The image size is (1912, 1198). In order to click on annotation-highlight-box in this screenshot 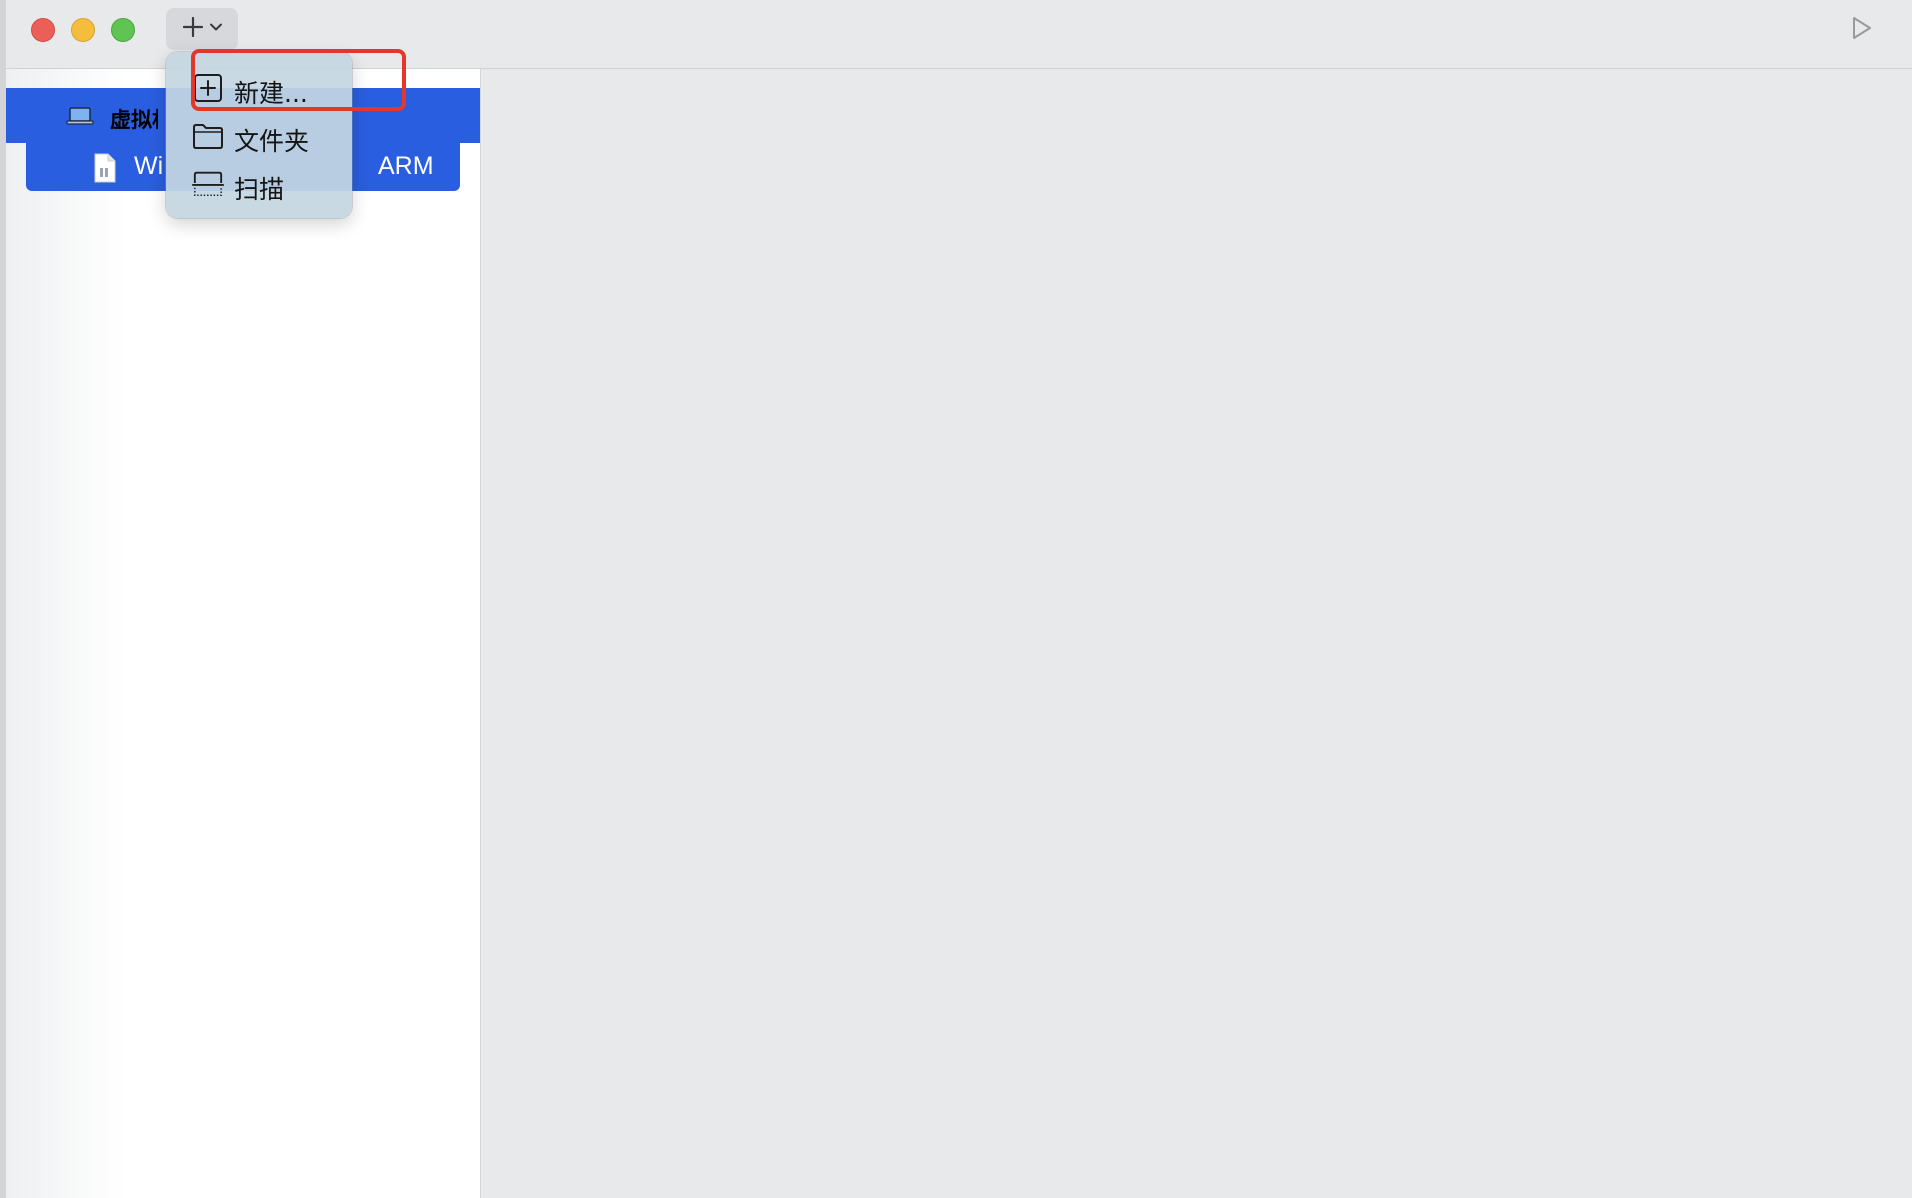, I will do `click(298, 80)`.